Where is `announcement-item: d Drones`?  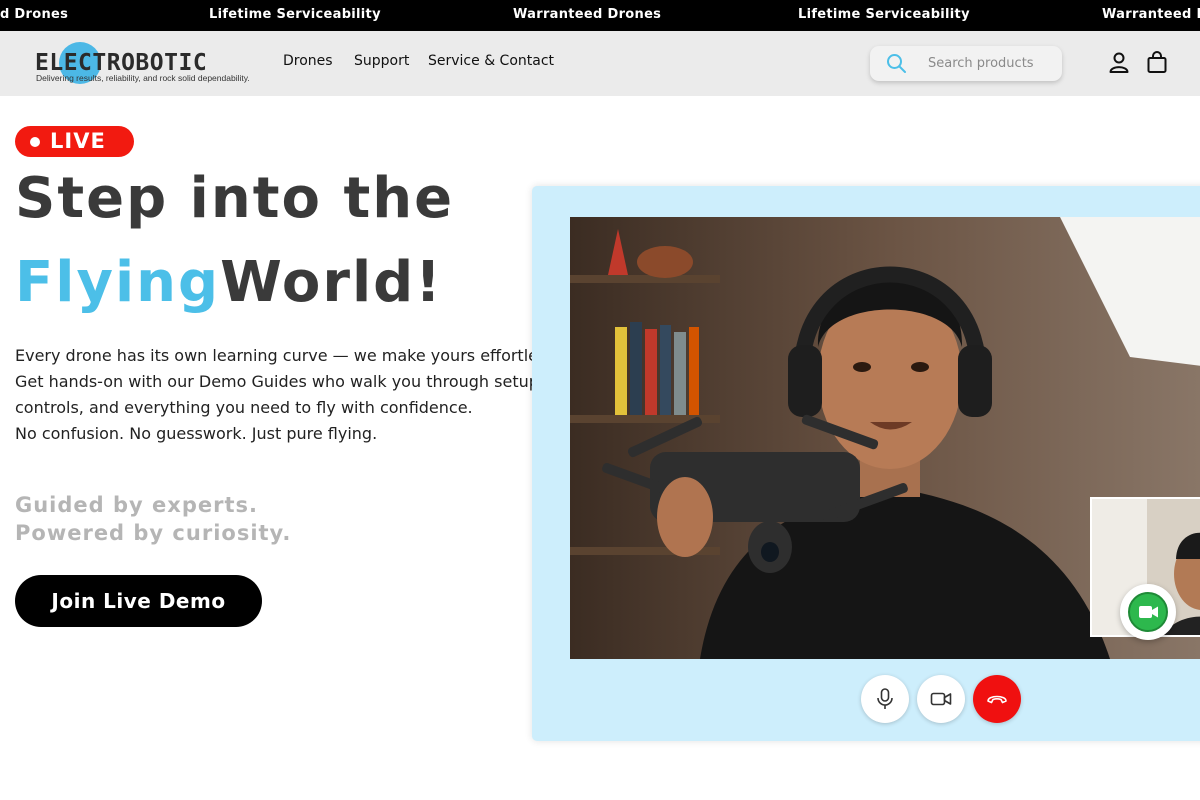
announcement-item: d Drones is located at coordinates (34, 14).